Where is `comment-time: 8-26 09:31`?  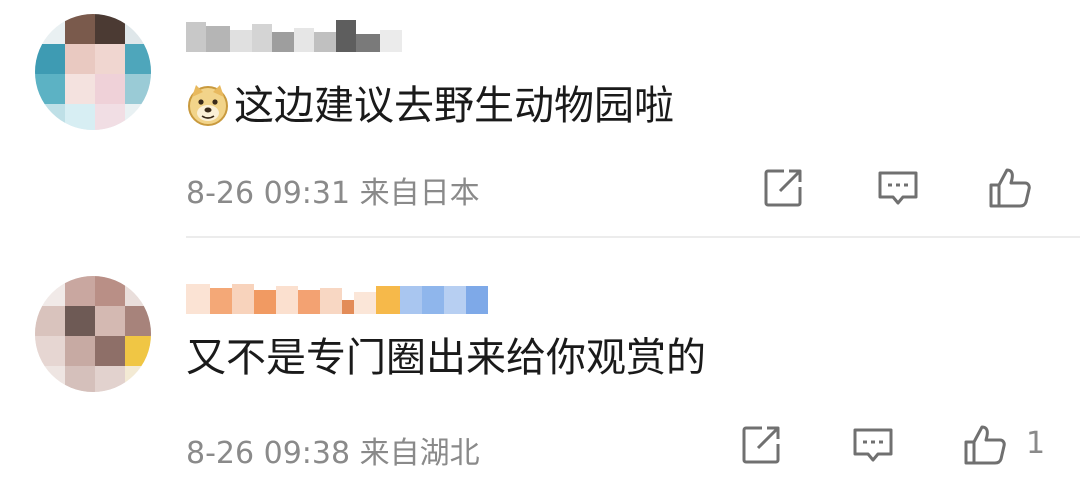
comment-time: 8-26 09:31 is located at coordinates (268, 193).